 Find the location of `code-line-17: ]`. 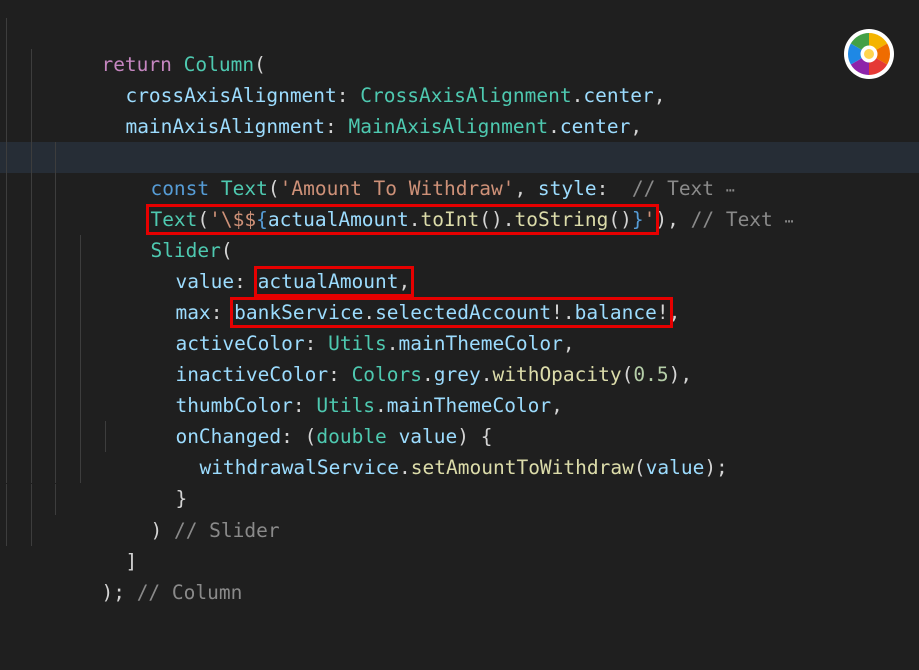

code-line-17: ] is located at coordinates (459, 544).